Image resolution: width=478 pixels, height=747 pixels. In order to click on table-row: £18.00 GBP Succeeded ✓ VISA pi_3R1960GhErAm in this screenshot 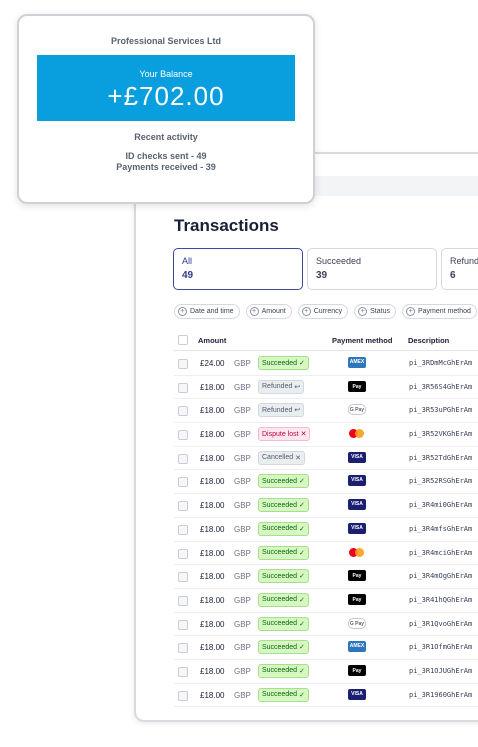, I will do `click(326, 696)`.